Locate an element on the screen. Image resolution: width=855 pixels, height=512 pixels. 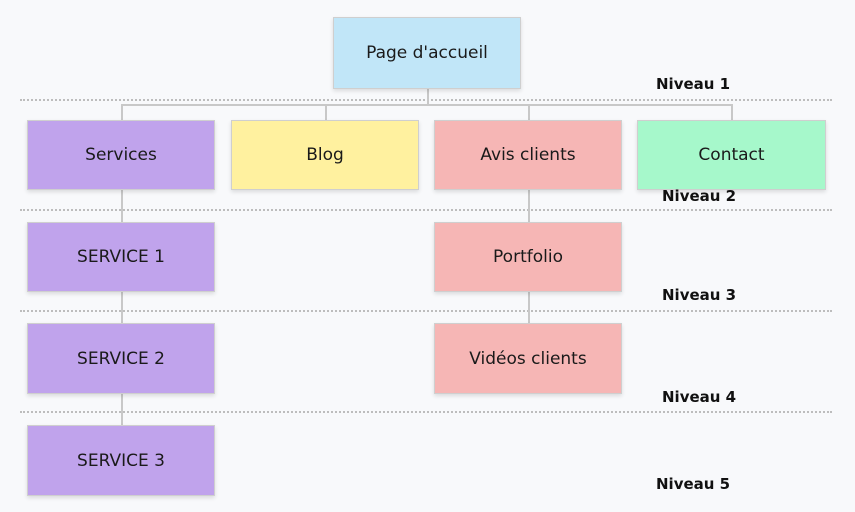
node-label: Blog is located at coordinates (325, 155).